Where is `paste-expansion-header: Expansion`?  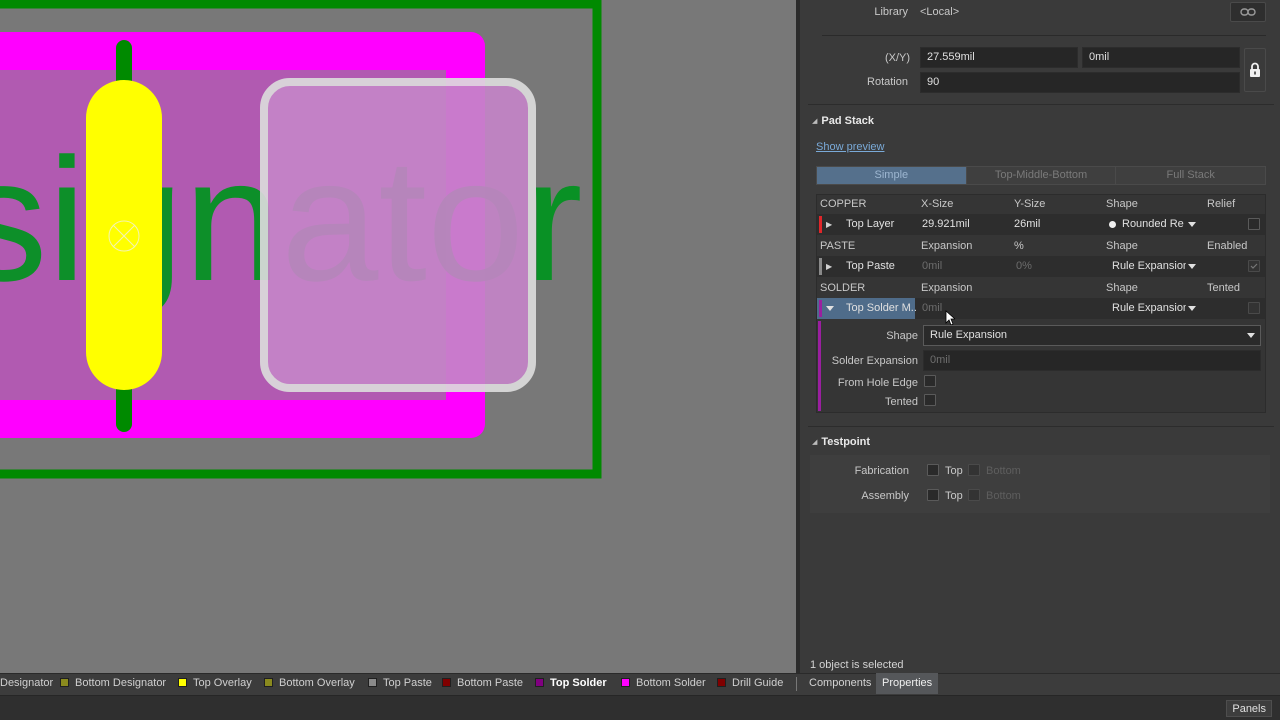 paste-expansion-header: Expansion is located at coordinates (947, 246).